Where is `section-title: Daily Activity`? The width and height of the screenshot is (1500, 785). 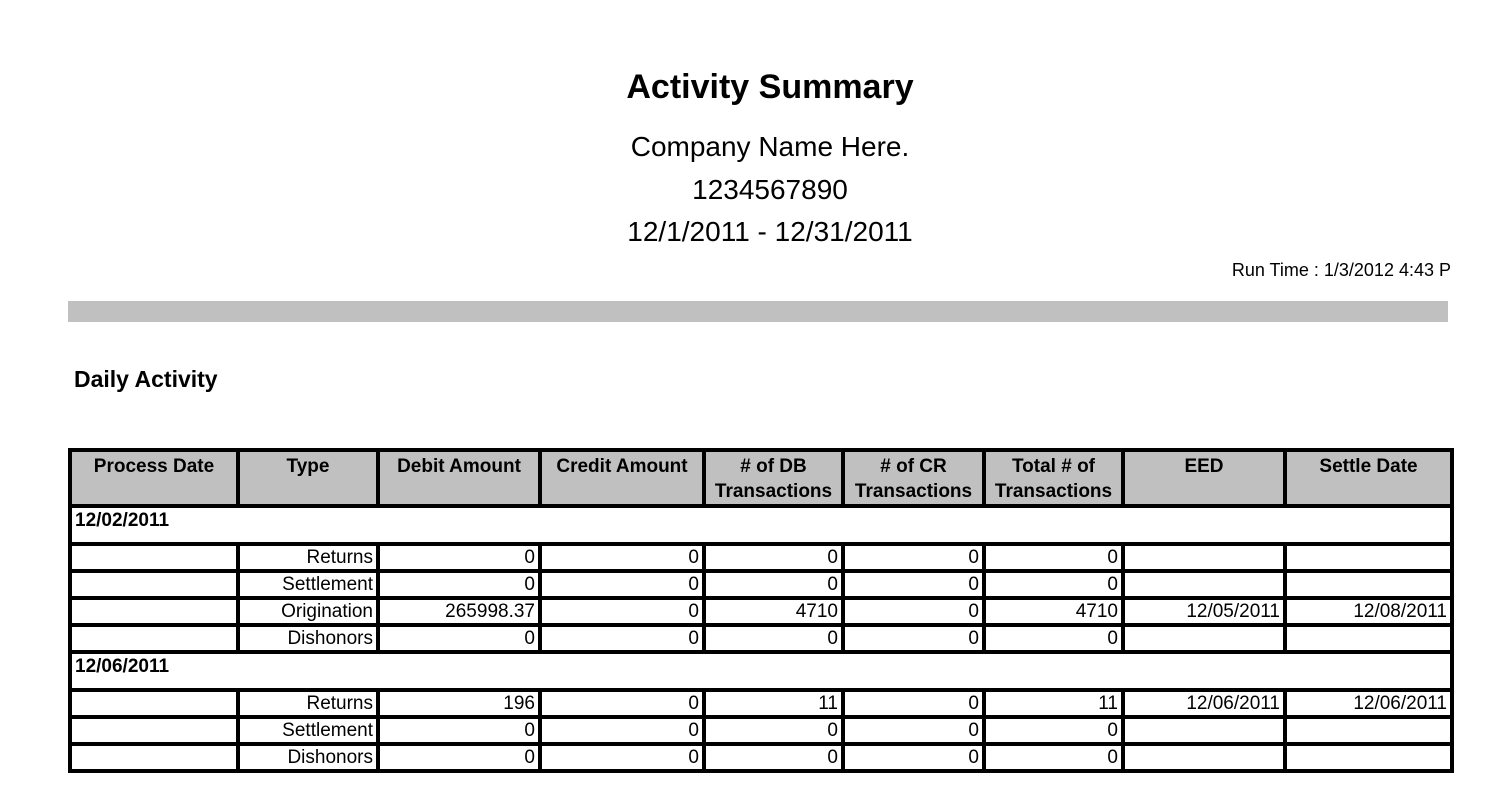
section-title: Daily Activity is located at coordinates (146, 379).